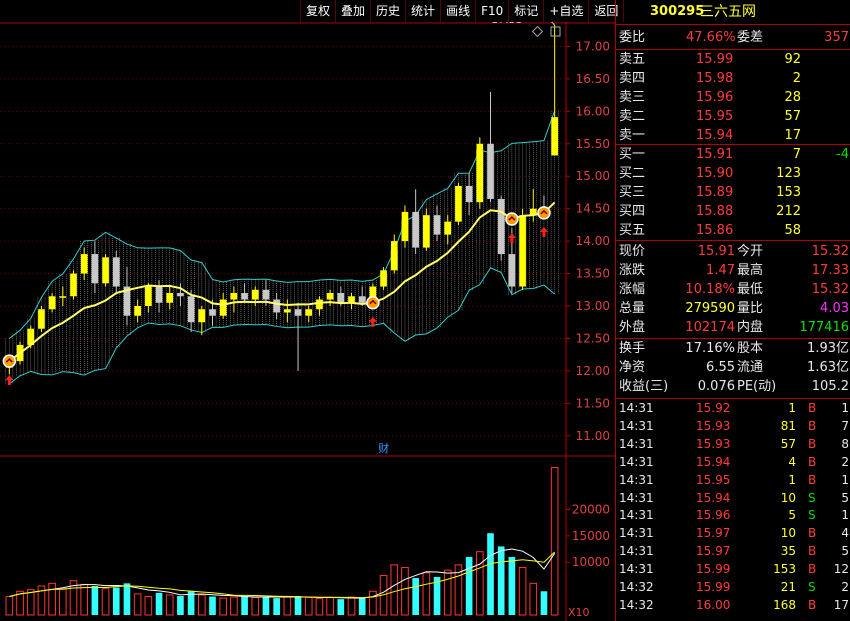  What do you see at coordinates (710, 327) in the screenshot?
I see `stat-value: 102174` at bounding box center [710, 327].